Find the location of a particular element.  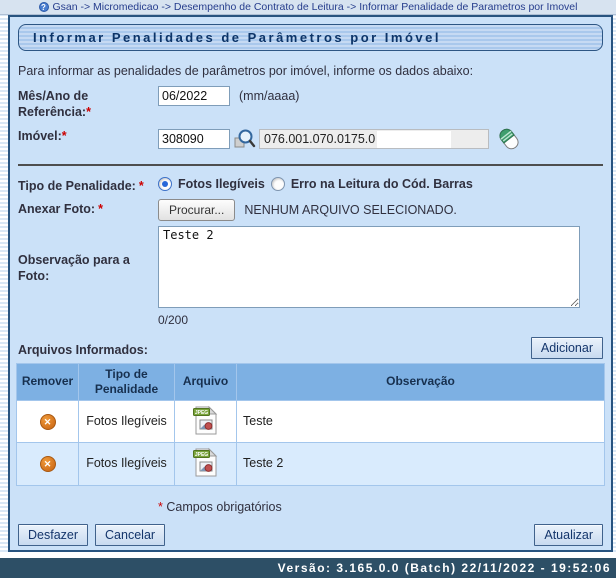

imovel-matricula-value: 076.001.070.0175.0 is located at coordinates (320, 138).